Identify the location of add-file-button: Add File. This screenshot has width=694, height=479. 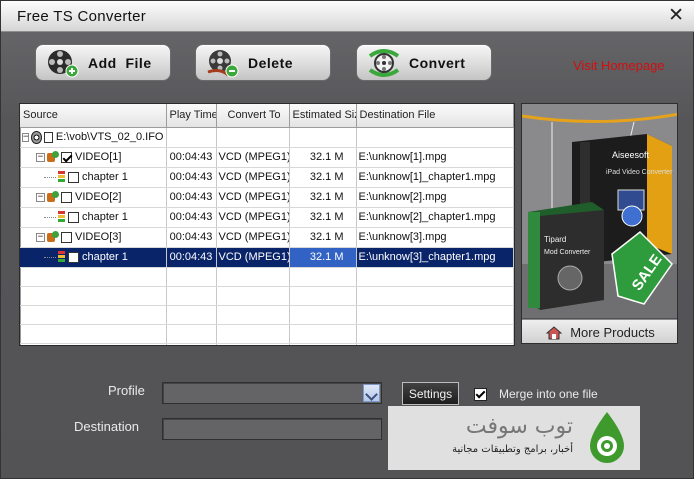
(103, 62).